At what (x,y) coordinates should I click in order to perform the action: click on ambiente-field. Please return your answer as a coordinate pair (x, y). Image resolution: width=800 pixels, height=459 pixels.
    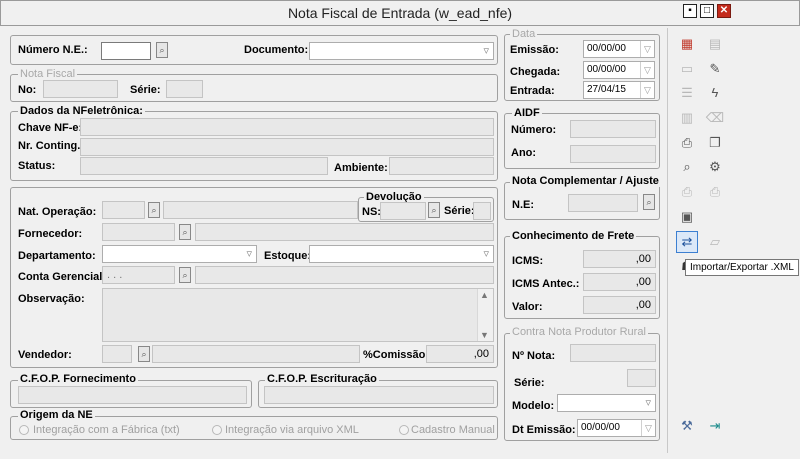
    Looking at the image, I should click on (441, 166).